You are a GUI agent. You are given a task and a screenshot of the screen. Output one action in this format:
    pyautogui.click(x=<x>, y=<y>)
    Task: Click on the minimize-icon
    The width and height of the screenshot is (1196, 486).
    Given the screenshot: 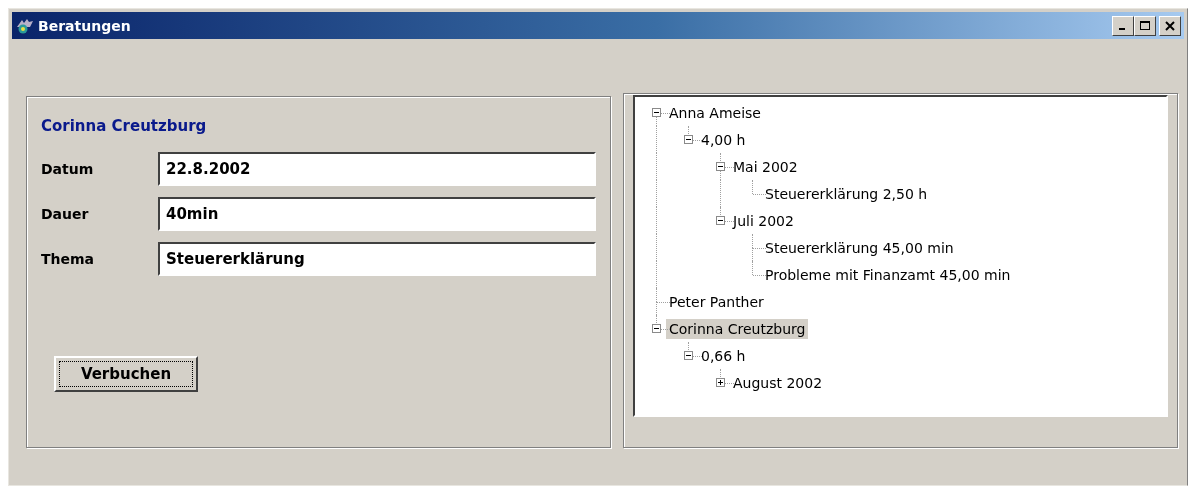 What is the action you would take?
    pyautogui.click(x=1121, y=29)
    